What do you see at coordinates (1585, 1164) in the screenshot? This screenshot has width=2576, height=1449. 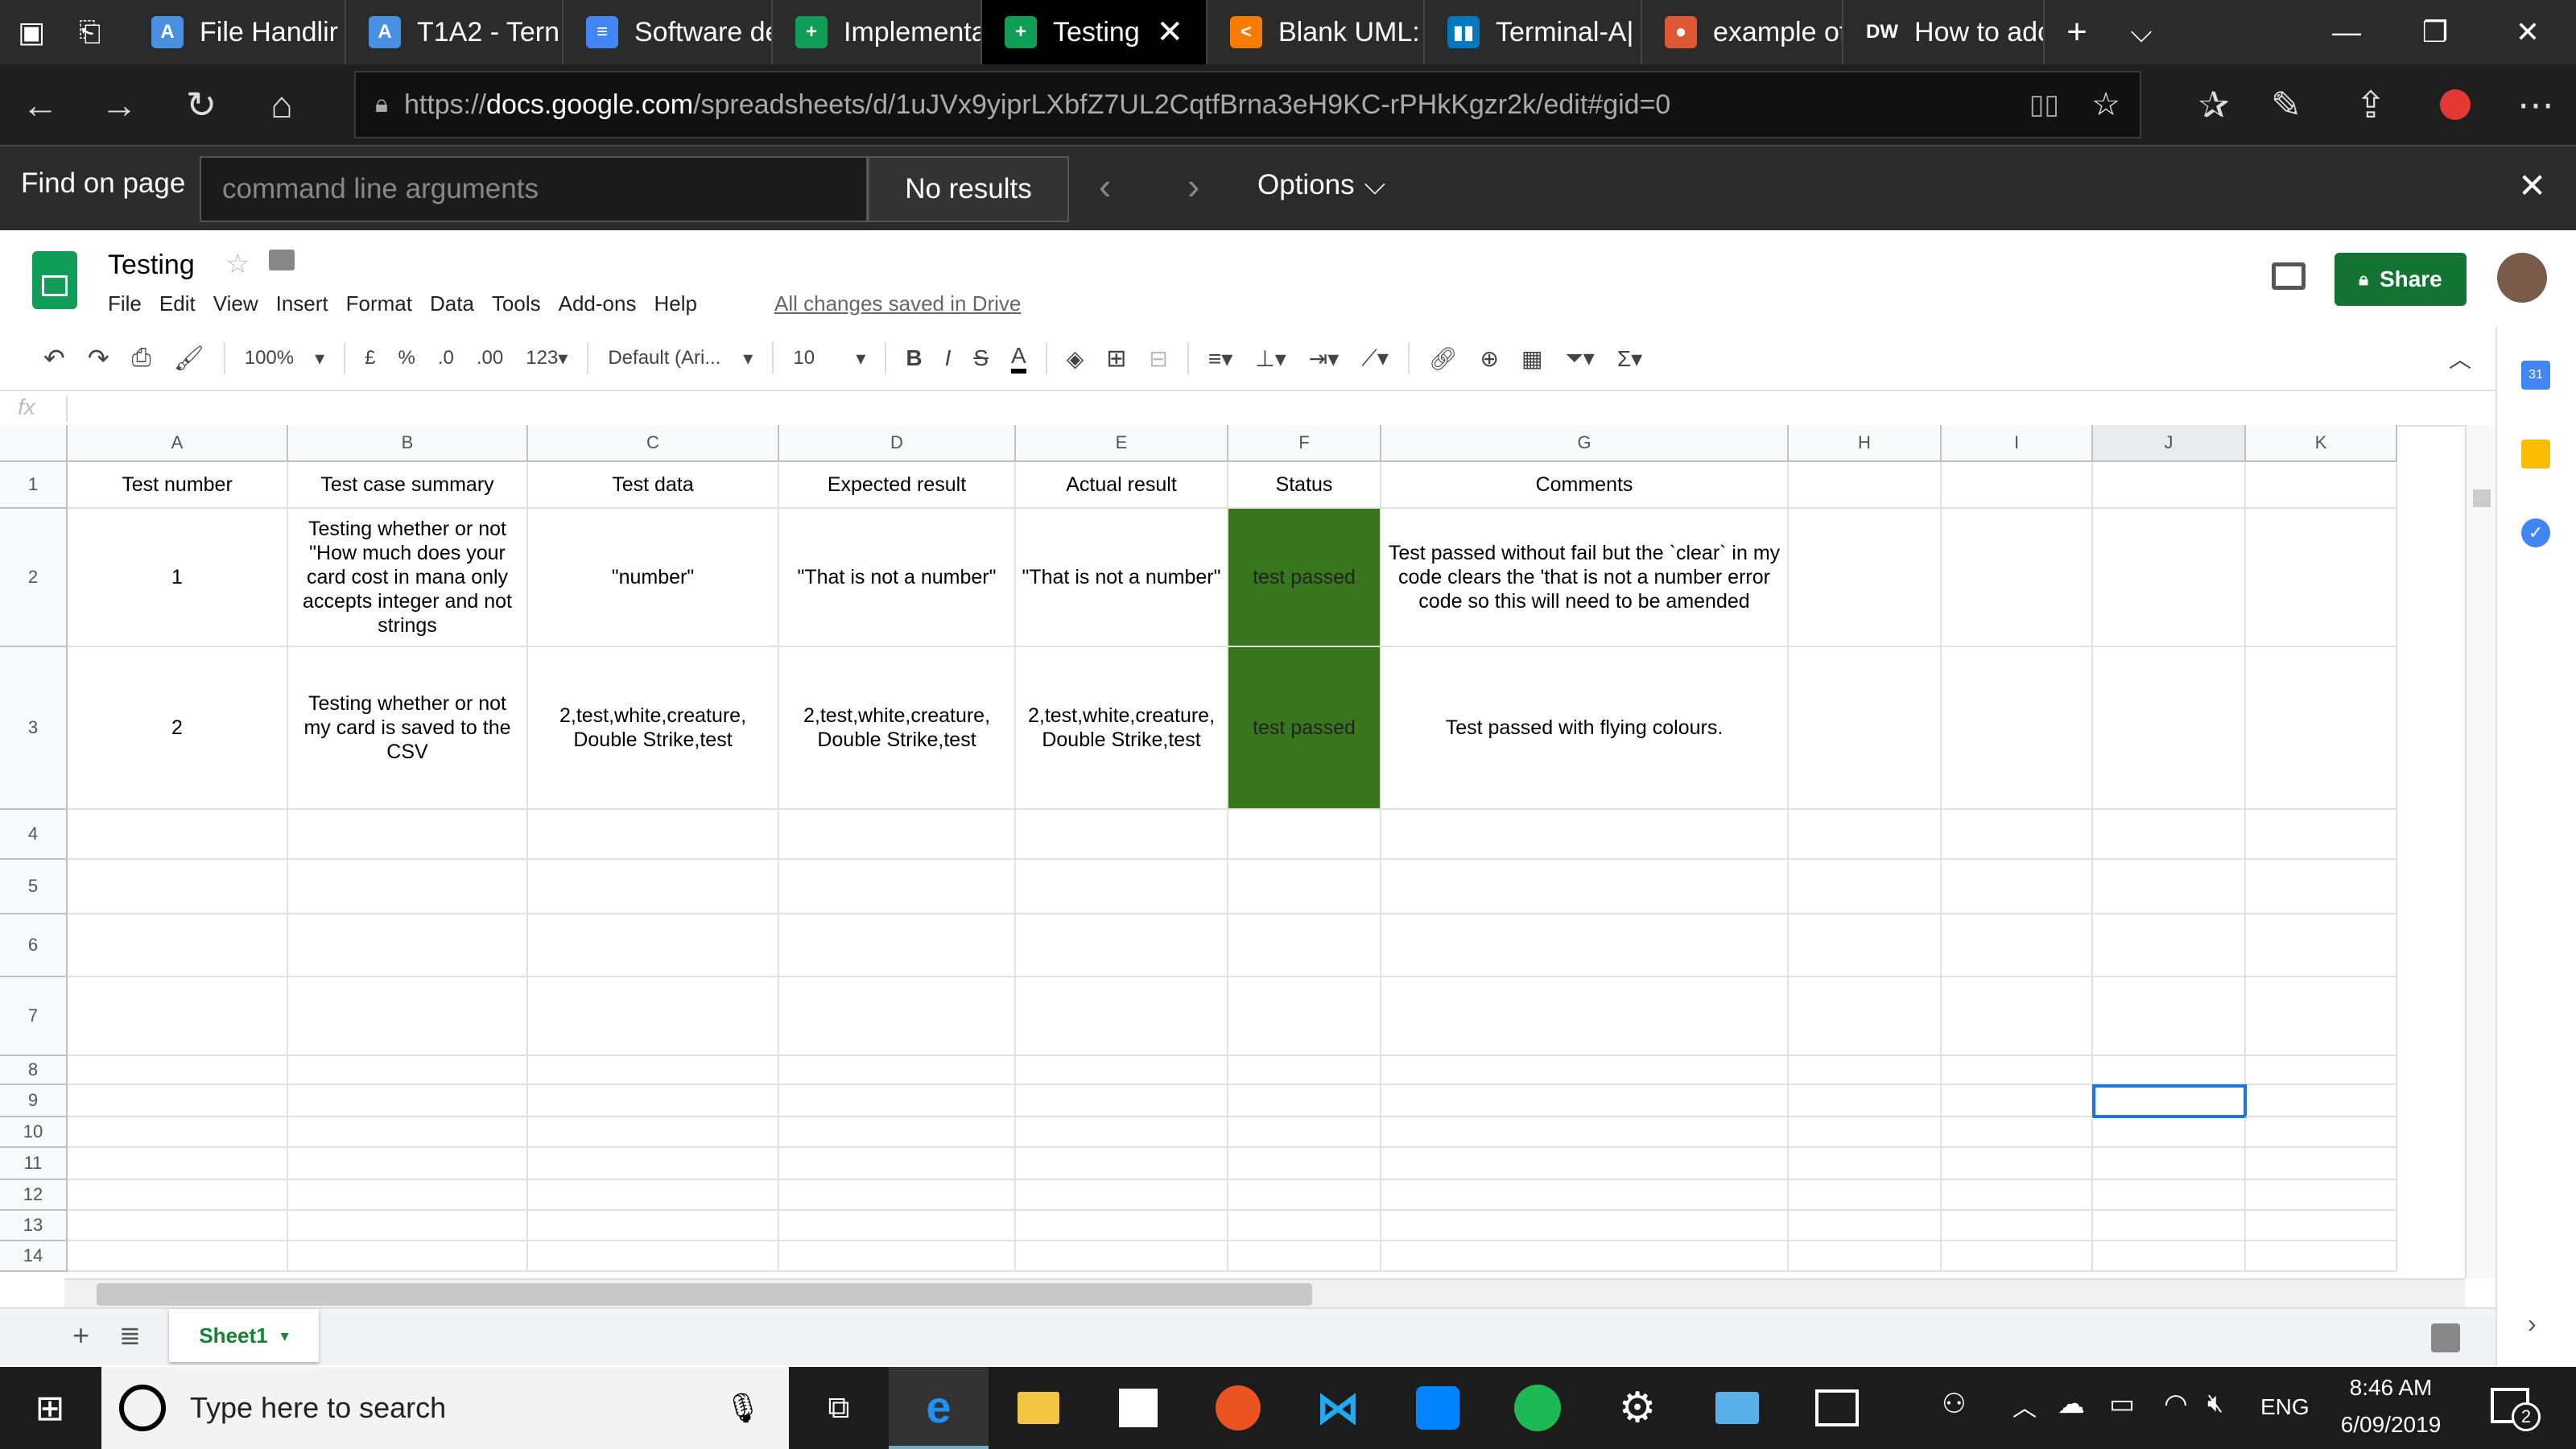 I see `cell-g11` at bounding box center [1585, 1164].